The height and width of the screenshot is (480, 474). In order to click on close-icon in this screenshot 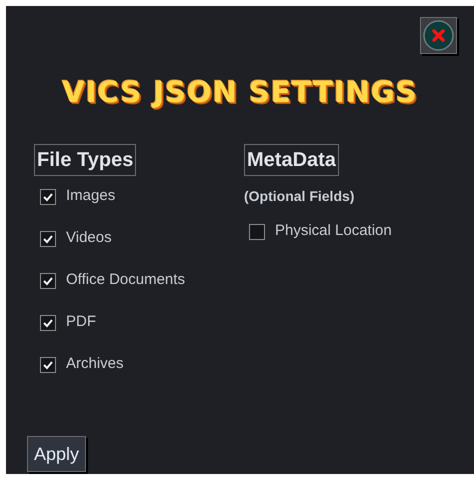, I will do `click(438, 35)`.